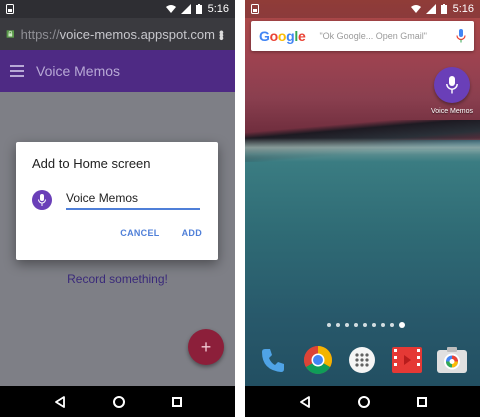 This screenshot has width=480, height=417. I want to click on app-drawer-icon, so click(362, 360).